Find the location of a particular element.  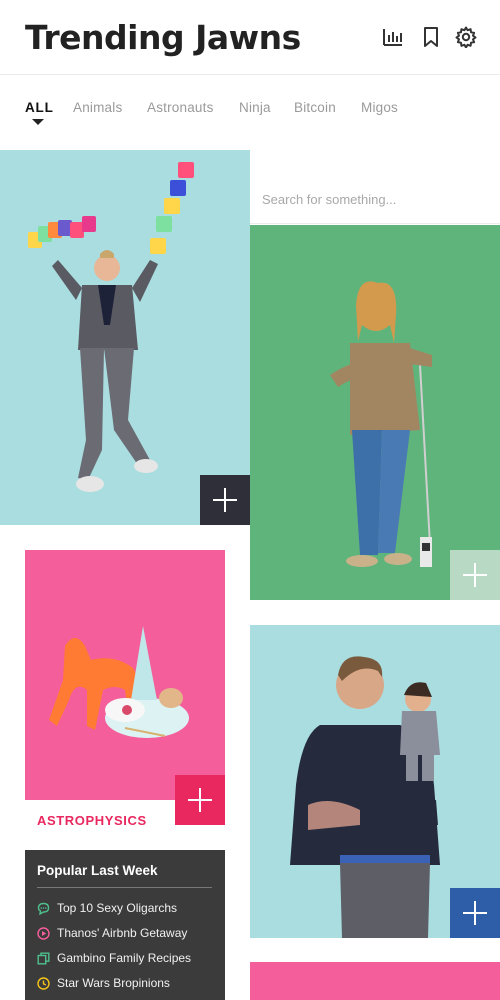

copy-icon is located at coordinates (43, 958).